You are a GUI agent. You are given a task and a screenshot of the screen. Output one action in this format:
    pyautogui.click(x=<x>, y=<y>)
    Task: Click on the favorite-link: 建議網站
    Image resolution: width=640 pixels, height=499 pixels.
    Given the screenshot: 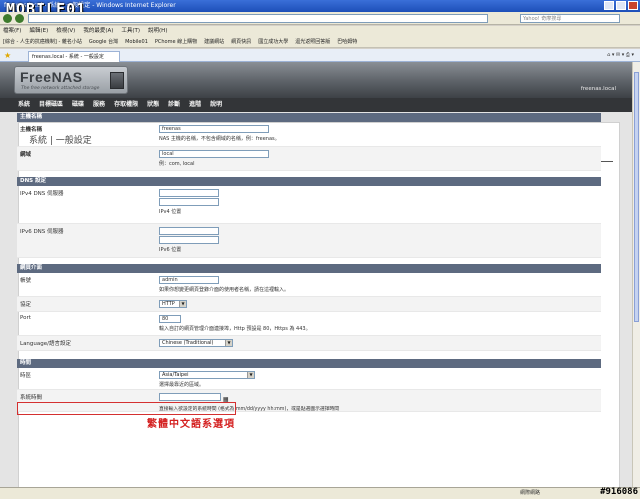 What is the action you would take?
    pyautogui.click(x=214, y=42)
    